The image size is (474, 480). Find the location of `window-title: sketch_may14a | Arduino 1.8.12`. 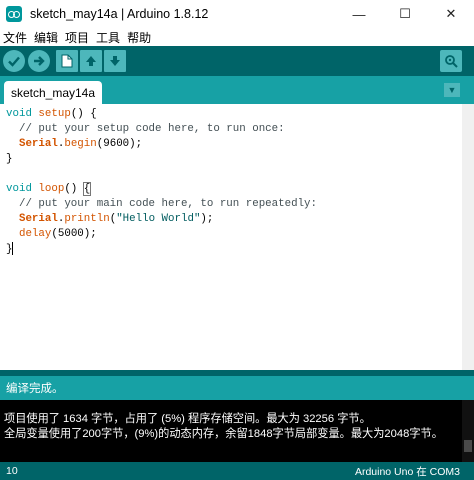

window-title: sketch_may14a | Arduino 1.8.12 is located at coordinates (119, 14).